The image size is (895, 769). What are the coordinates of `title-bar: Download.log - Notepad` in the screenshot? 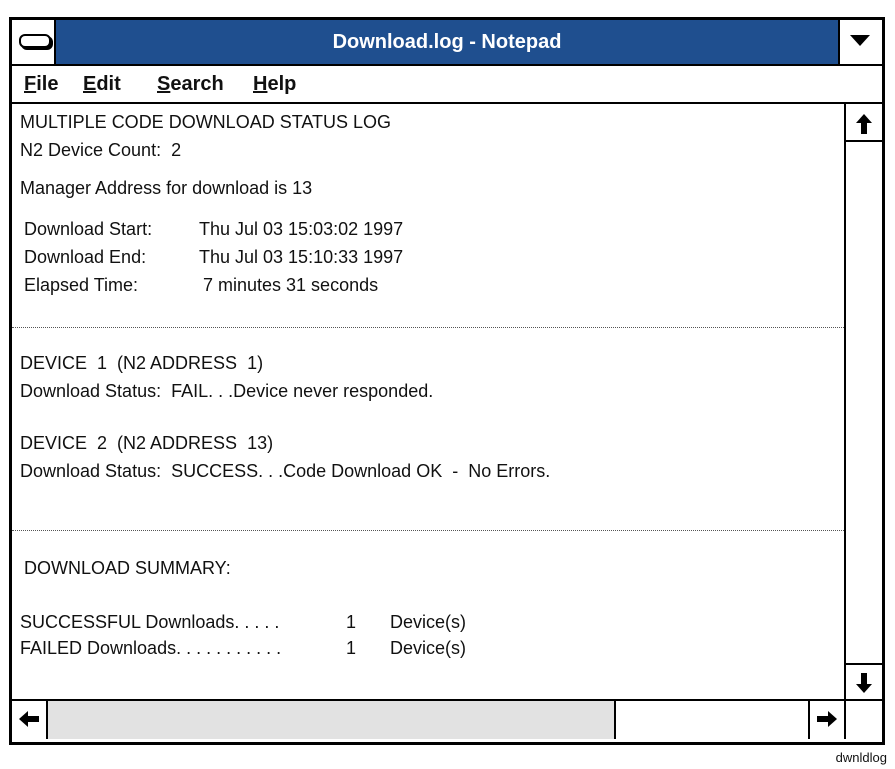 It's located at (447, 43).